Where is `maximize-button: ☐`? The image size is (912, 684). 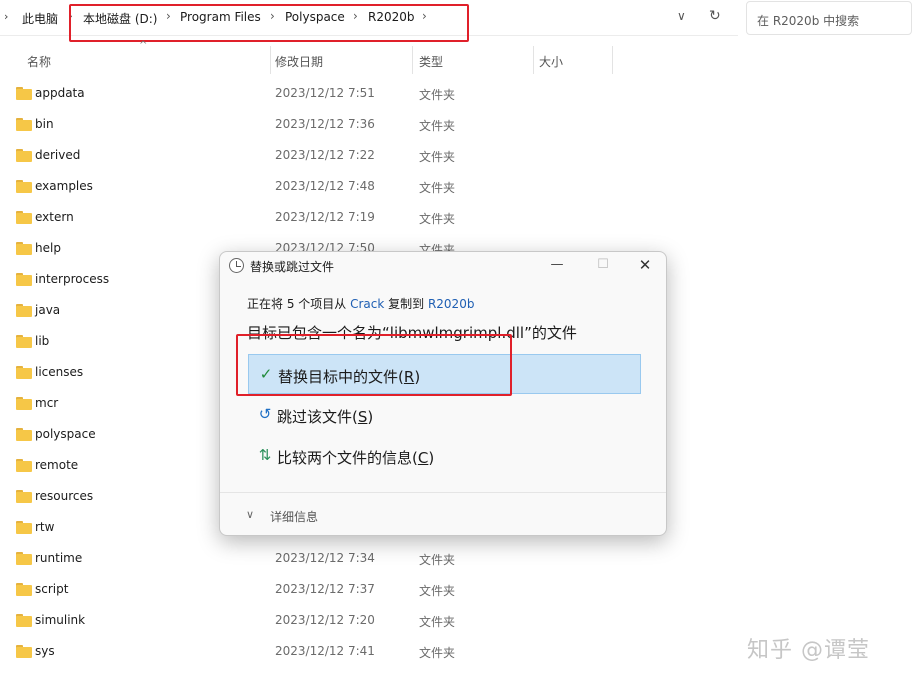
maximize-button: ☐ is located at coordinates (603, 265).